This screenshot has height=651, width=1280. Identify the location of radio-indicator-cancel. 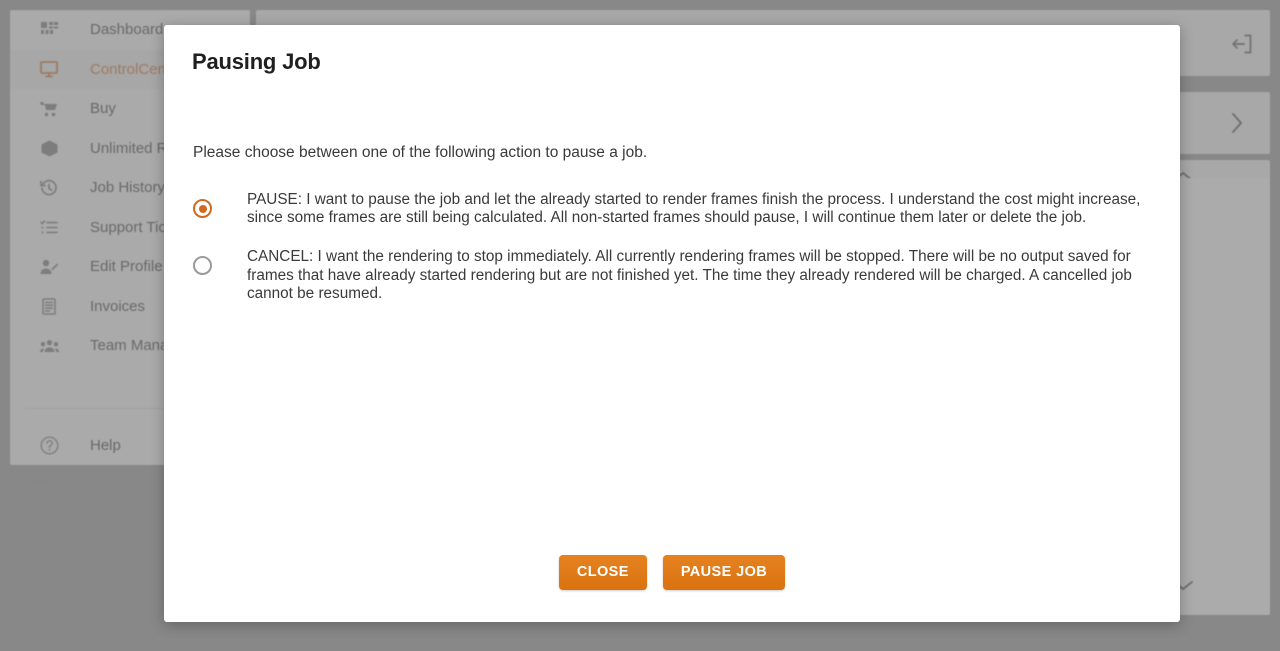
(202, 266).